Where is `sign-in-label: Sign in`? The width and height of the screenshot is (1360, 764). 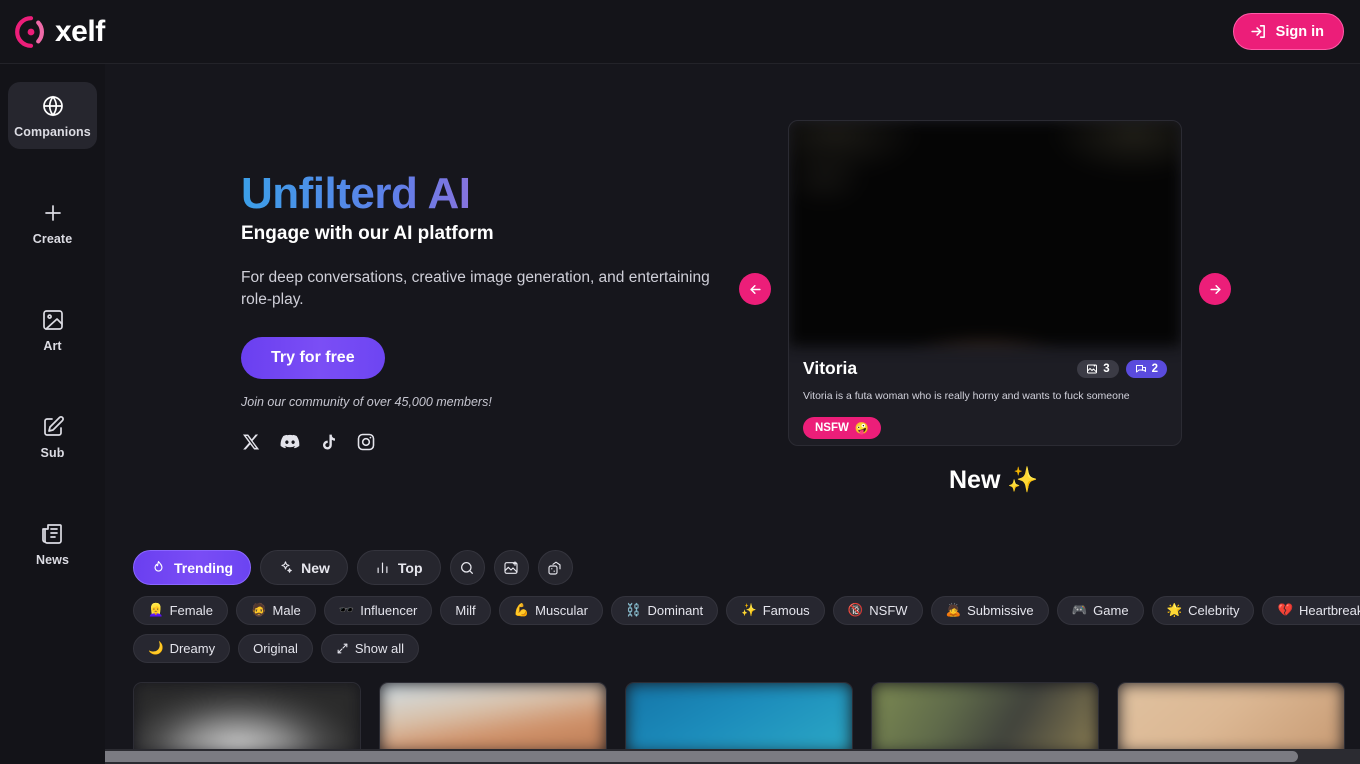
sign-in-label: Sign in is located at coordinates (1299, 31).